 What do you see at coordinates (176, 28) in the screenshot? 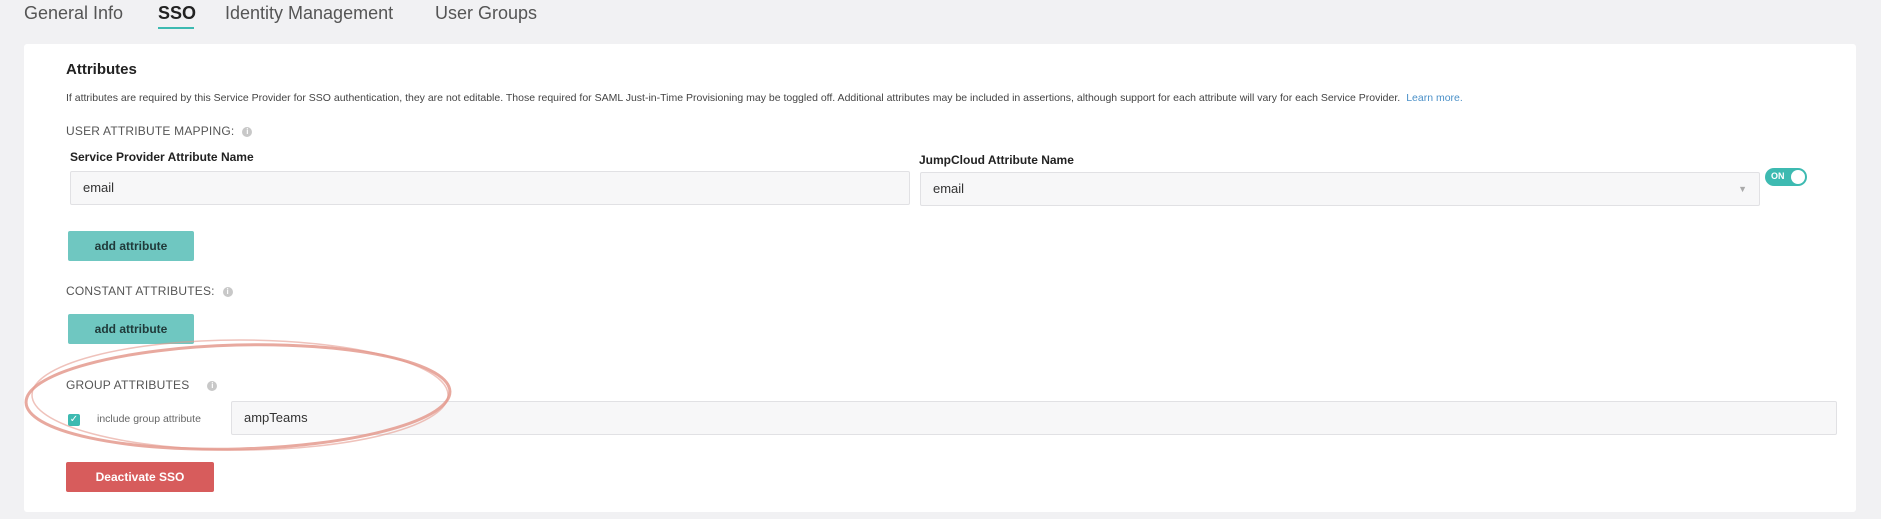
I see `active-tab-indicator` at bounding box center [176, 28].